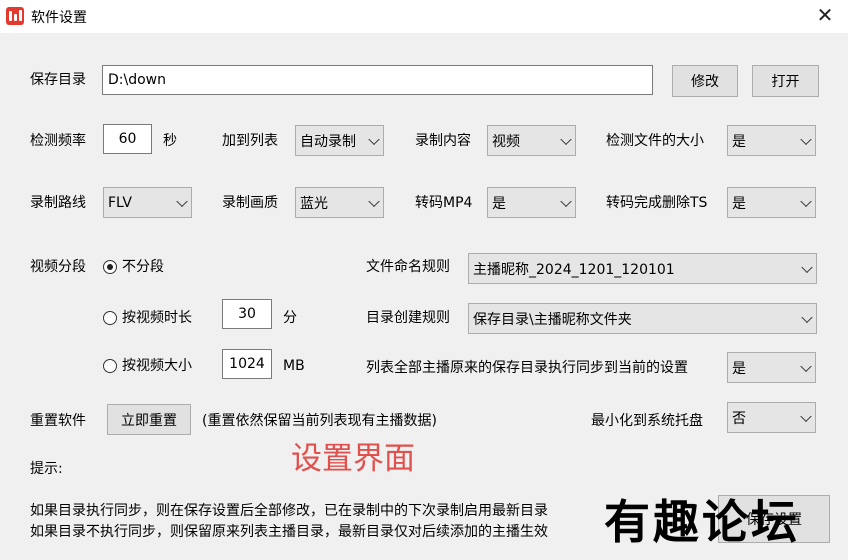 Image resolution: width=848 pixels, height=560 pixels. I want to click on tips-line-1: 如果目录执行同步，则在保存设置后全部修改，已在录制中的下次录制启用最新目录, so click(289, 511).